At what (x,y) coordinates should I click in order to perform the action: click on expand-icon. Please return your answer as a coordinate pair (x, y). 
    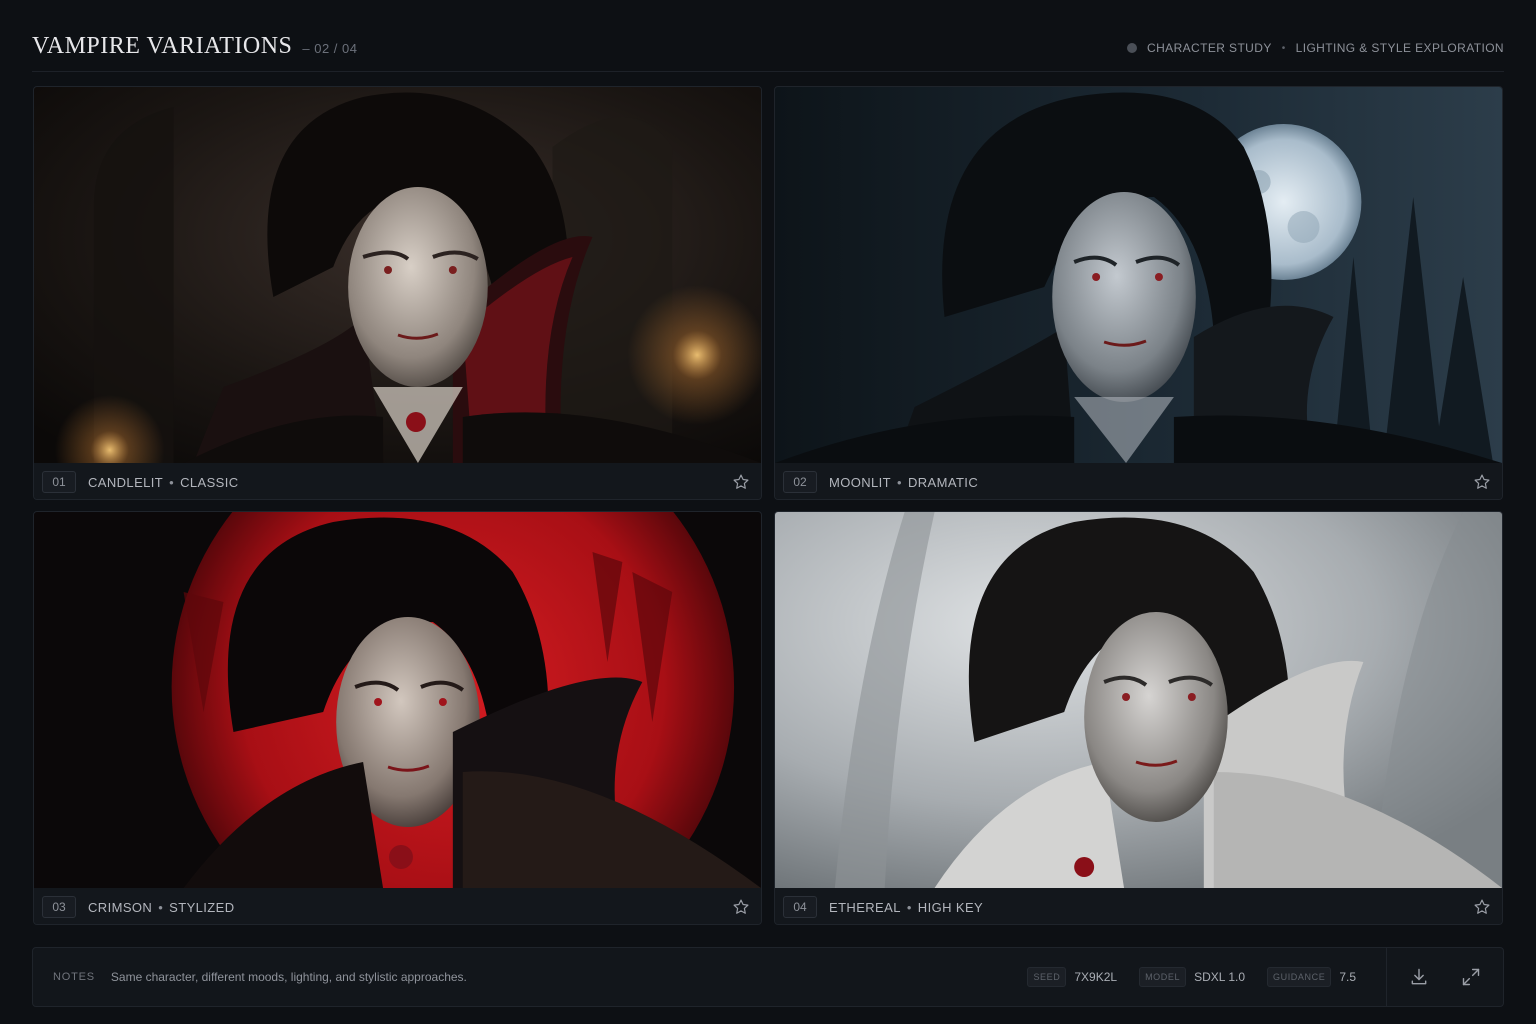
    Looking at the image, I should click on (1471, 977).